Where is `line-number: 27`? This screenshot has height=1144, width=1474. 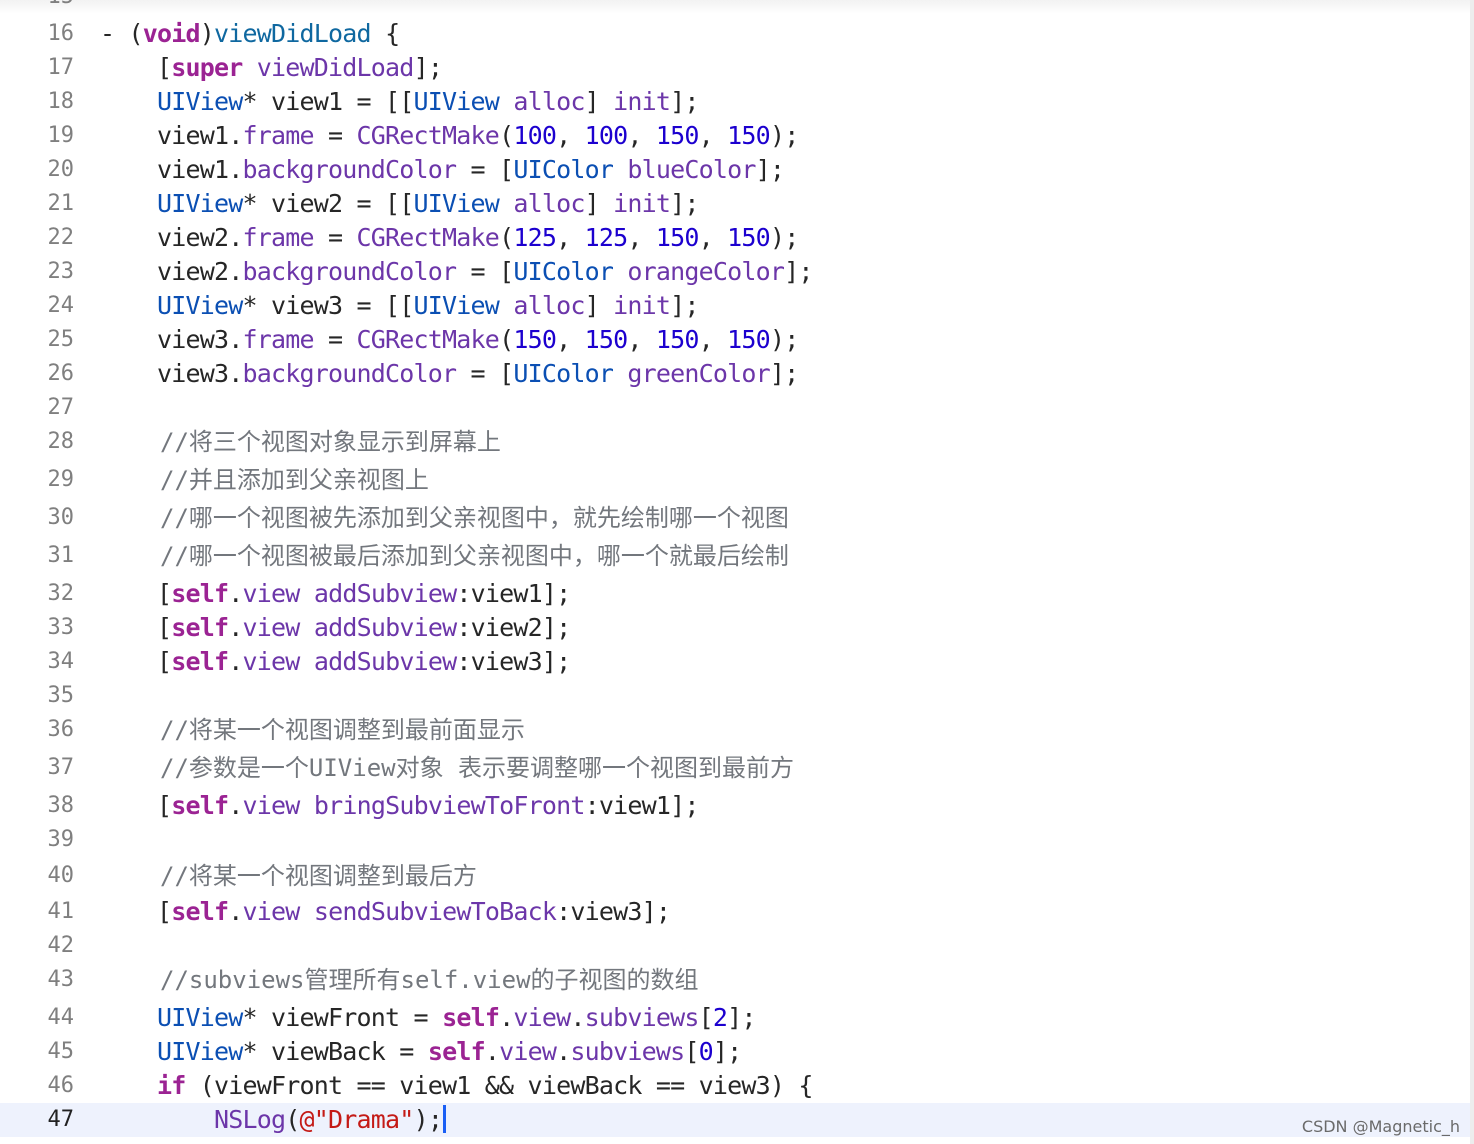 line-number: 27 is located at coordinates (37, 407).